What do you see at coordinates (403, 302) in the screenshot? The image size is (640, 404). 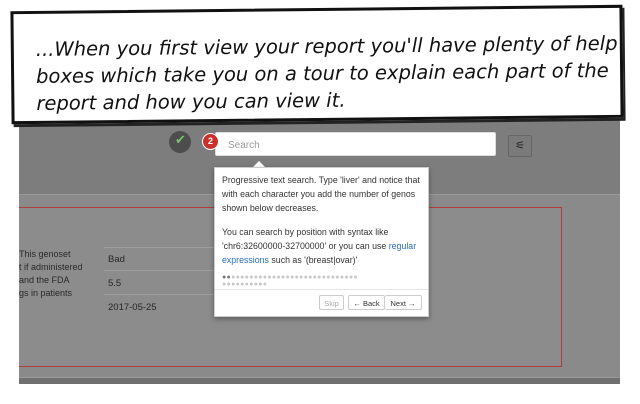 I see `next-button: Next →` at bounding box center [403, 302].